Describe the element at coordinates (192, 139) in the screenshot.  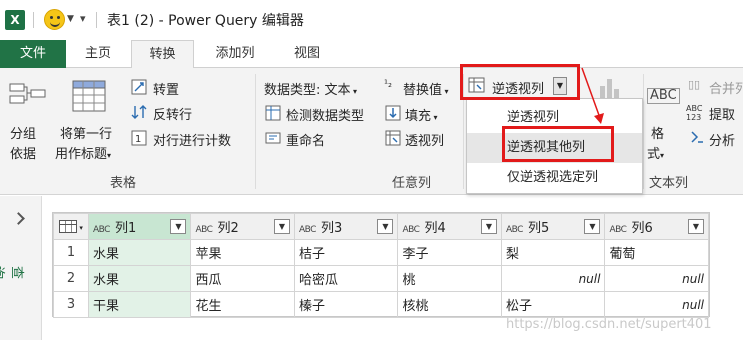
I see `count-rows-button: 对行进行计数` at that location.